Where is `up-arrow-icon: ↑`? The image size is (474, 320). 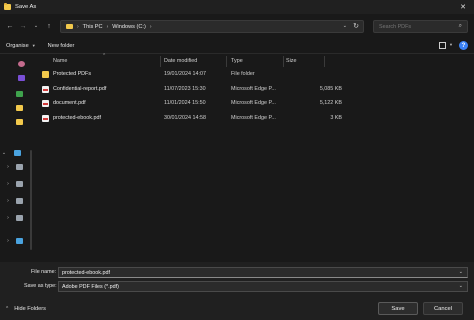
up-arrow-icon: ↑ is located at coordinates (49, 26).